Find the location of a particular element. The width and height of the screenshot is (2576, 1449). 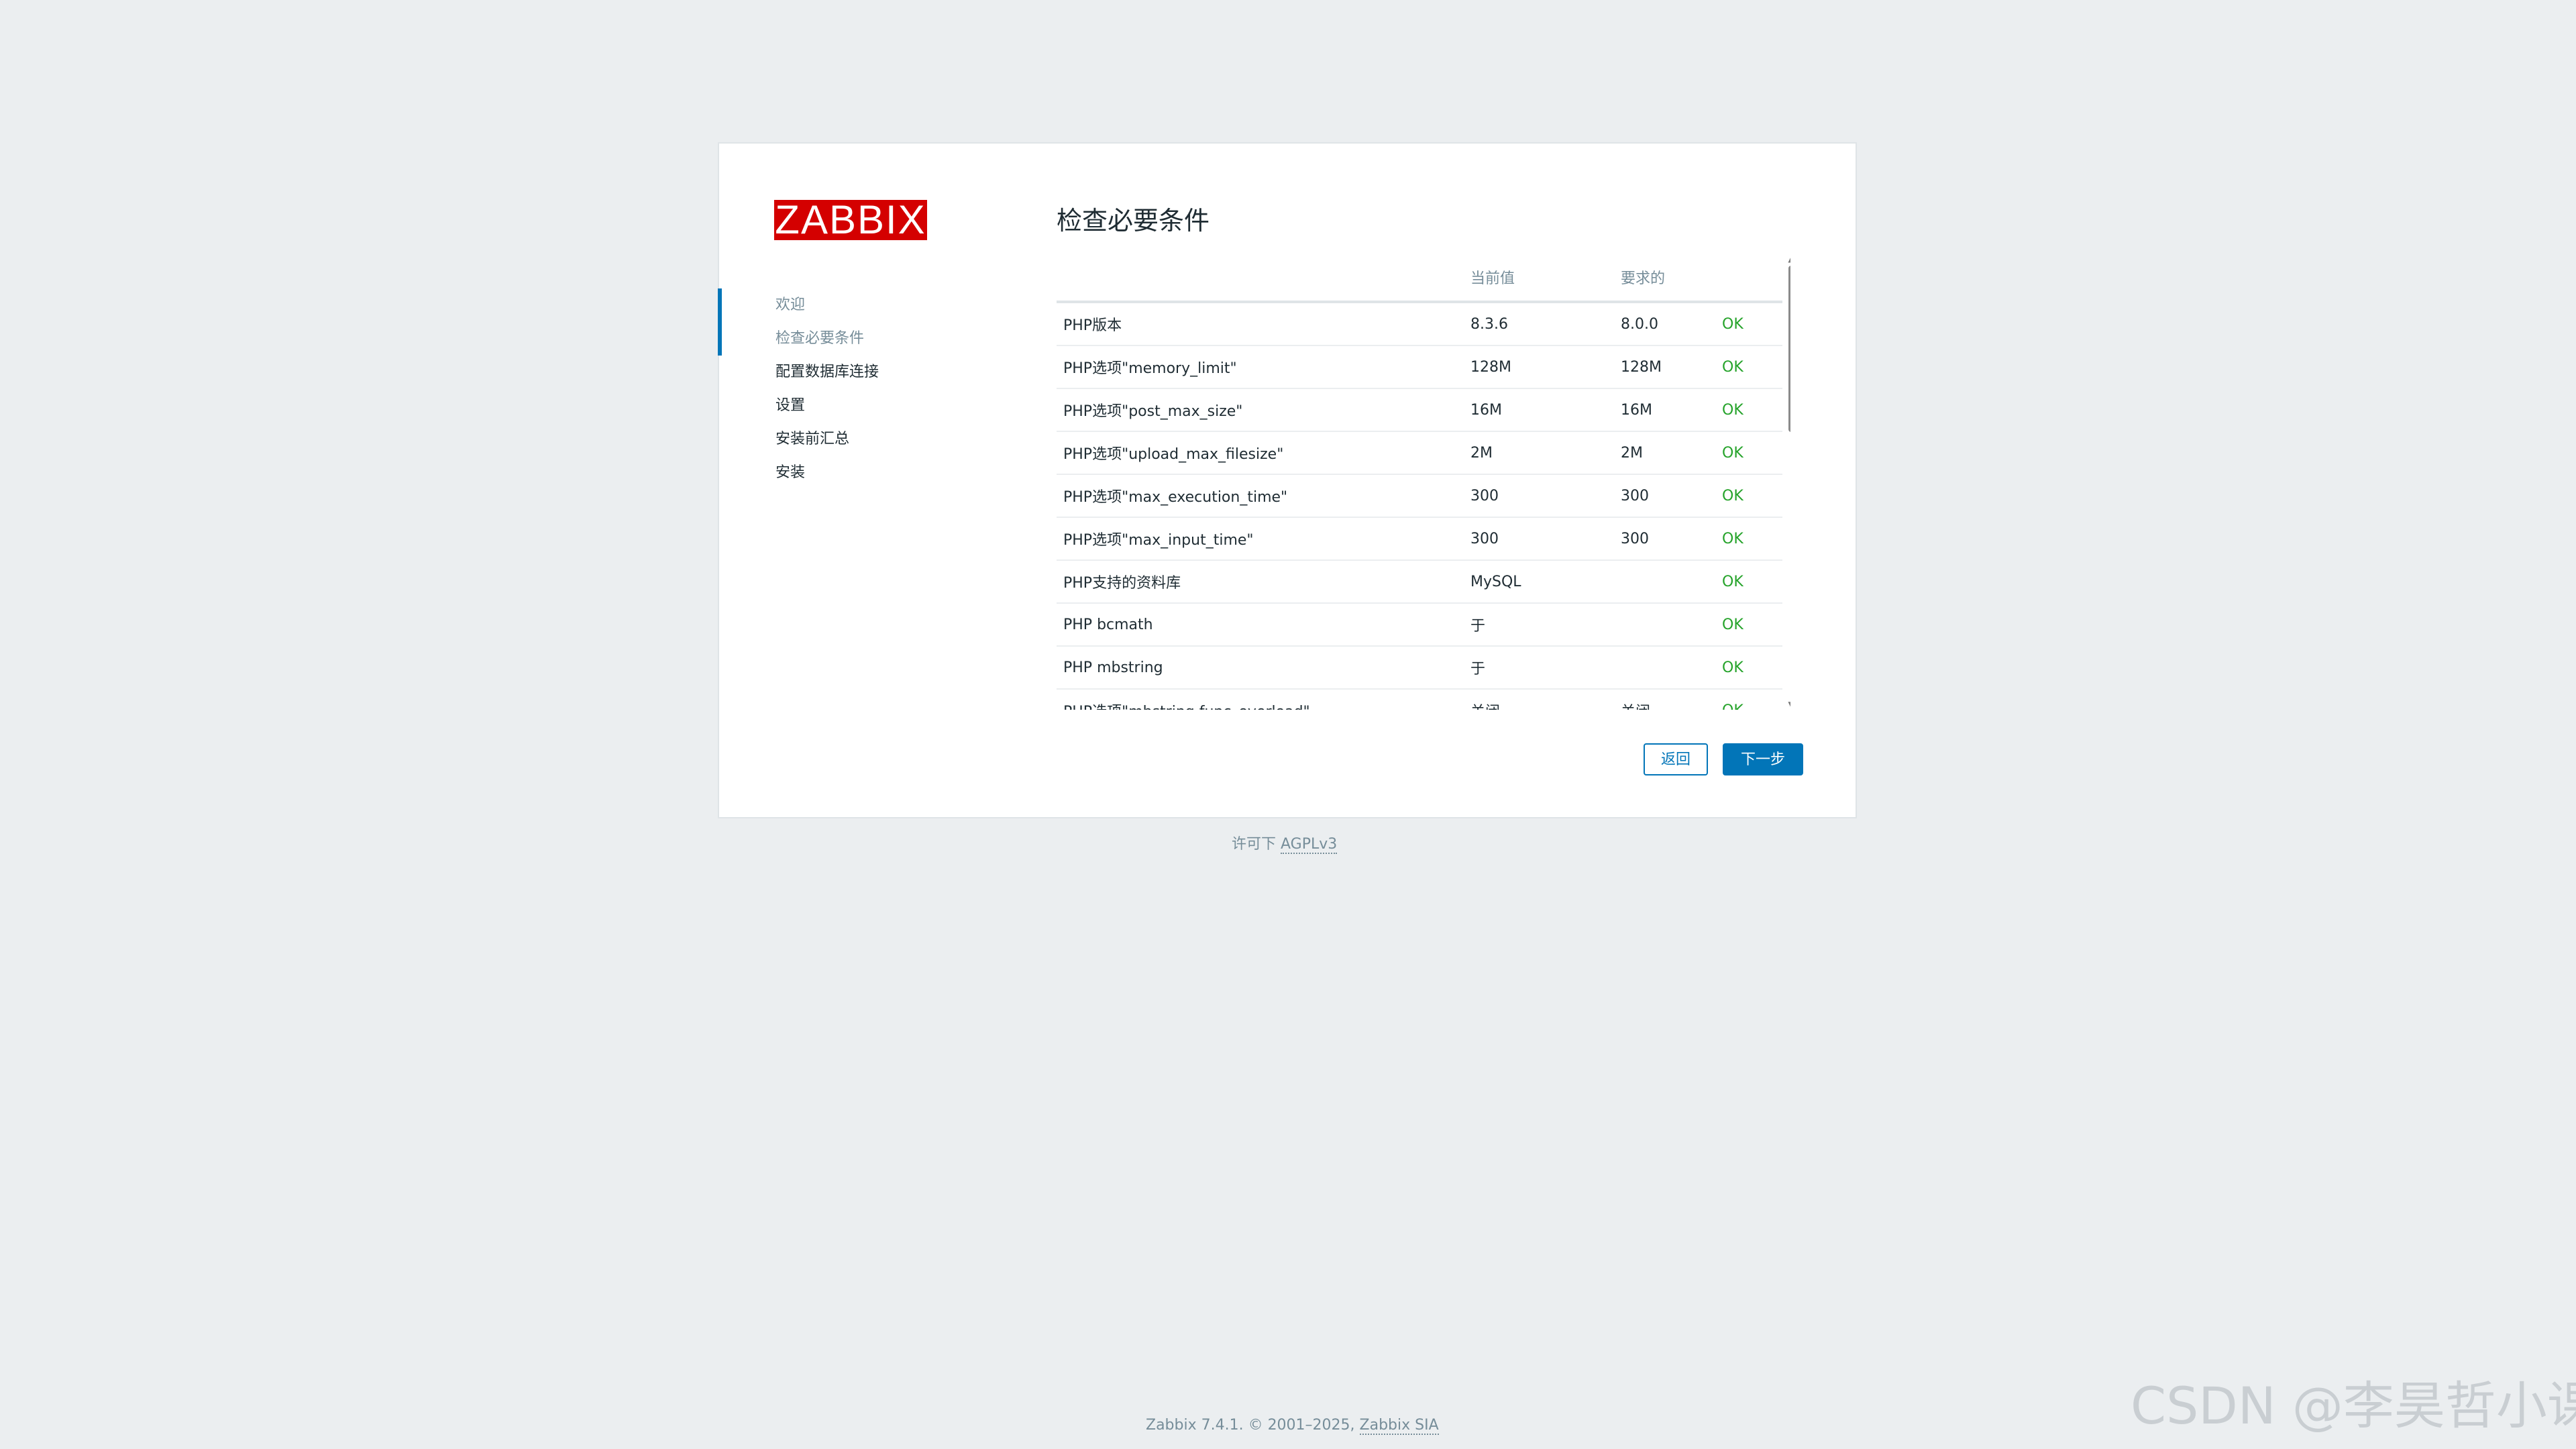

row-current: 关闭 is located at coordinates (1539, 699).